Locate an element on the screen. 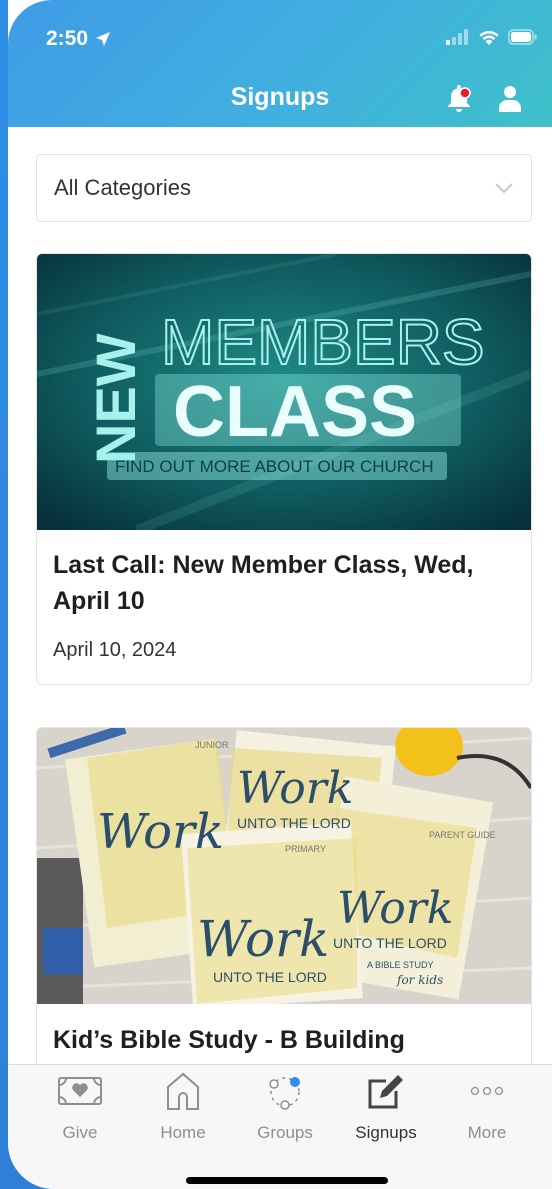 This screenshot has height=1189, width=552. tab-label: More is located at coordinates (487, 1132).